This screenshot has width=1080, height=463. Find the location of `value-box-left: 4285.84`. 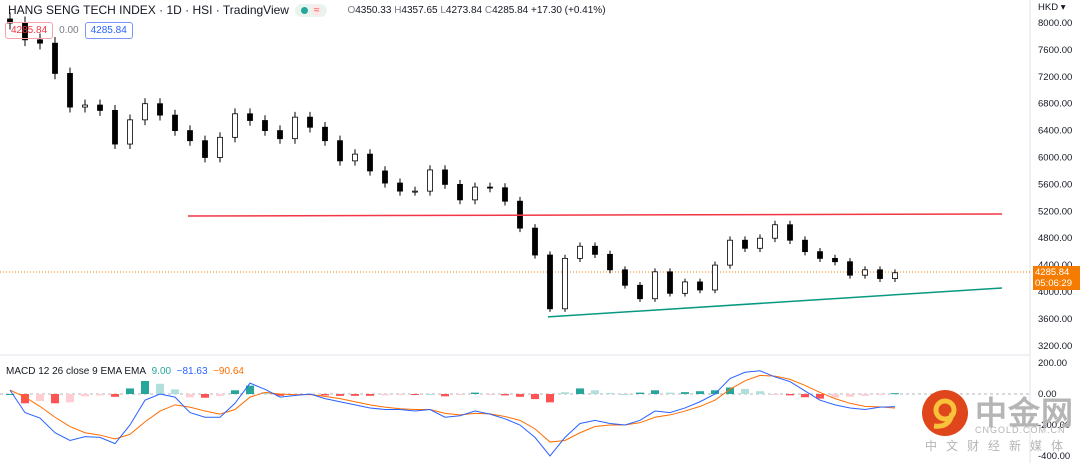

value-box-left: 4285.84 is located at coordinates (29, 30).